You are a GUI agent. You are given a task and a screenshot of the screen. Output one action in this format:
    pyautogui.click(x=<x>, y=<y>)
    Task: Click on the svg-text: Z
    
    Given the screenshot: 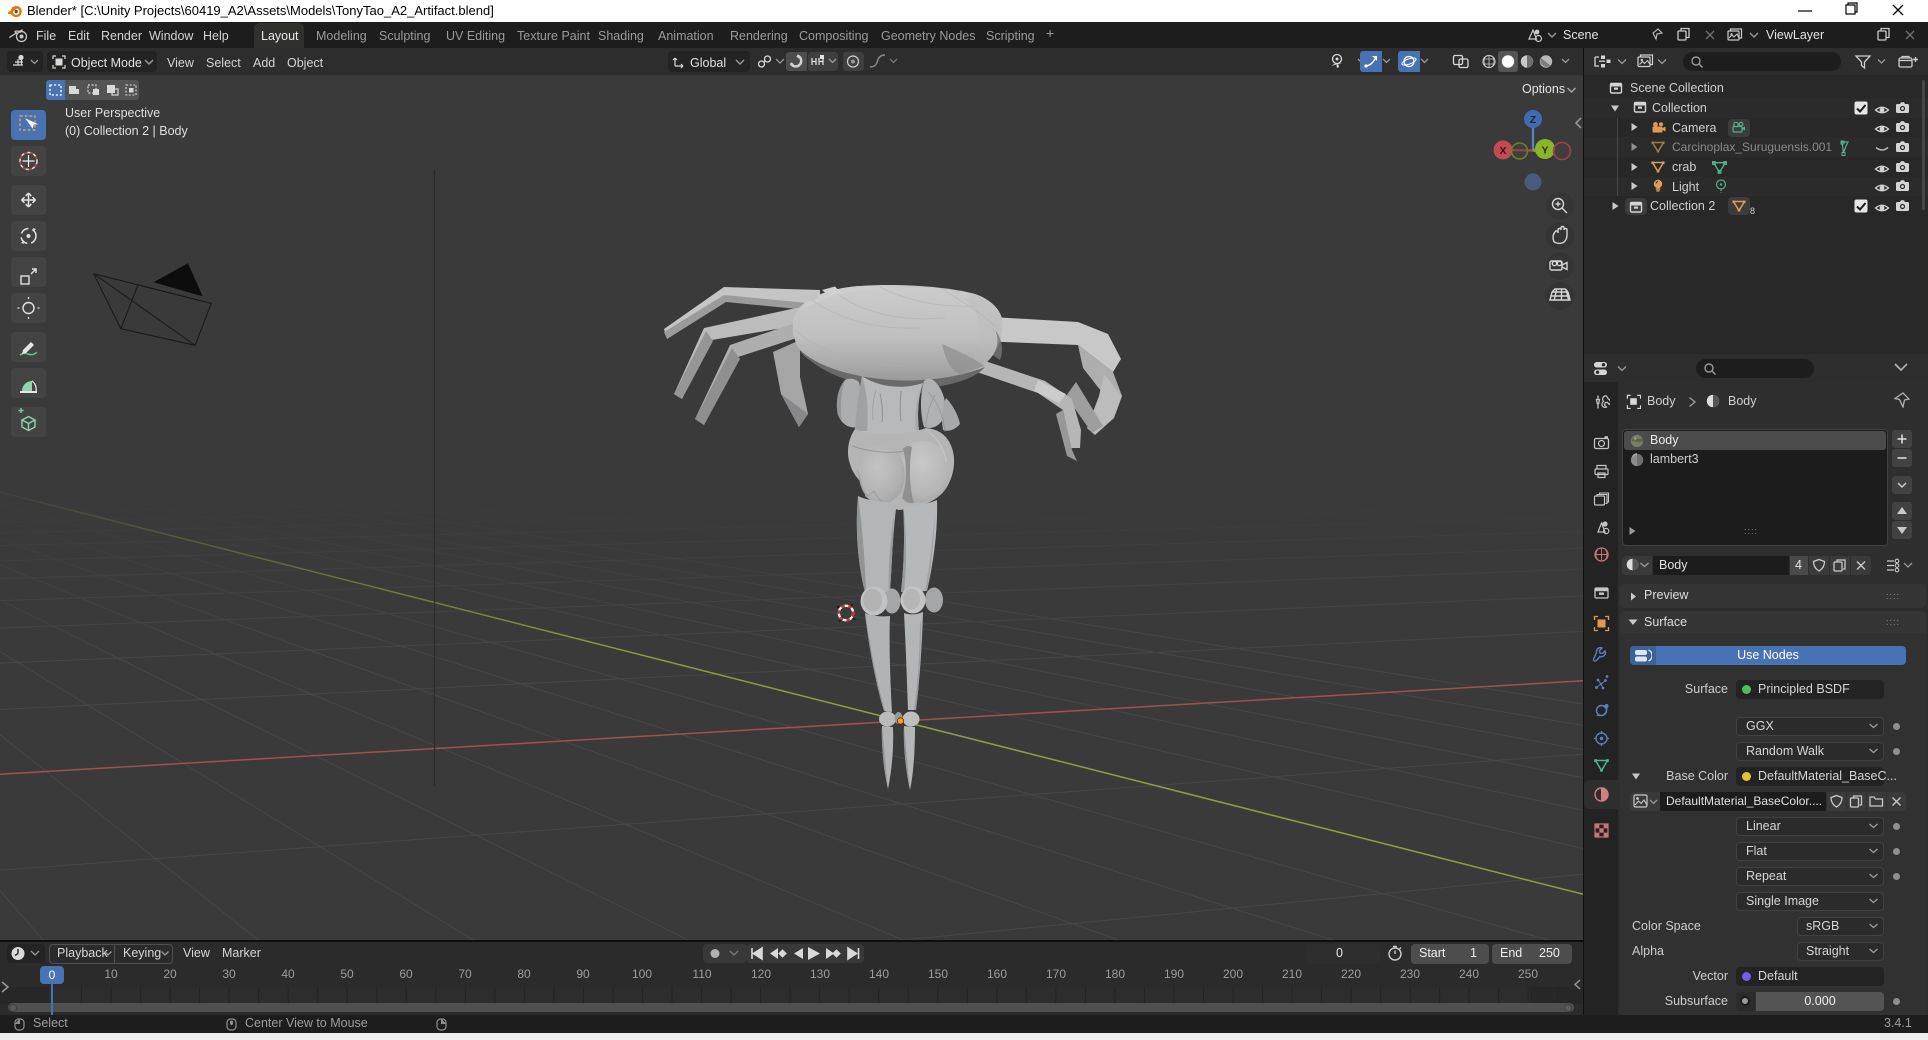 What is the action you would take?
    pyautogui.click(x=1533, y=120)
    